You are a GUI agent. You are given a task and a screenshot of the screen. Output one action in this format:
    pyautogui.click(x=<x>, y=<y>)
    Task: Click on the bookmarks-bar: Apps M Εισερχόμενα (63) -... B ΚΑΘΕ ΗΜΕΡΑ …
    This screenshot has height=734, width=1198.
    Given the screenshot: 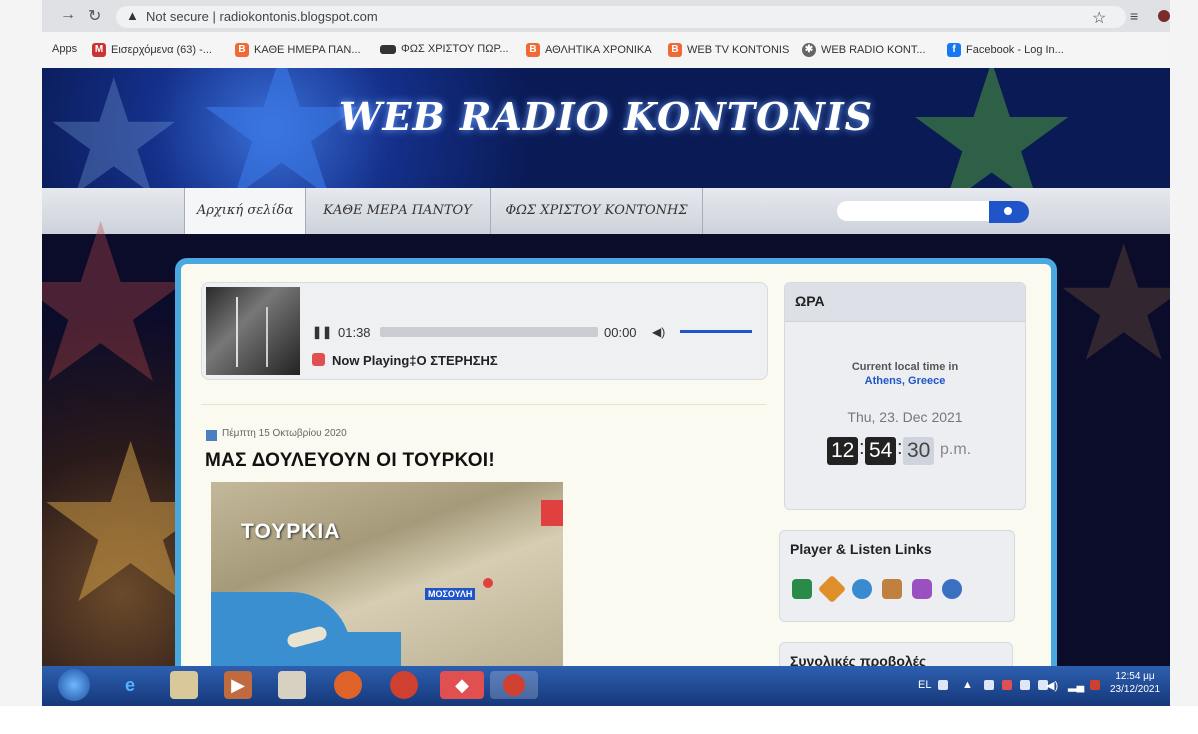 What is the action you would take?
    pyautogui.click(x=606, y=50)
    